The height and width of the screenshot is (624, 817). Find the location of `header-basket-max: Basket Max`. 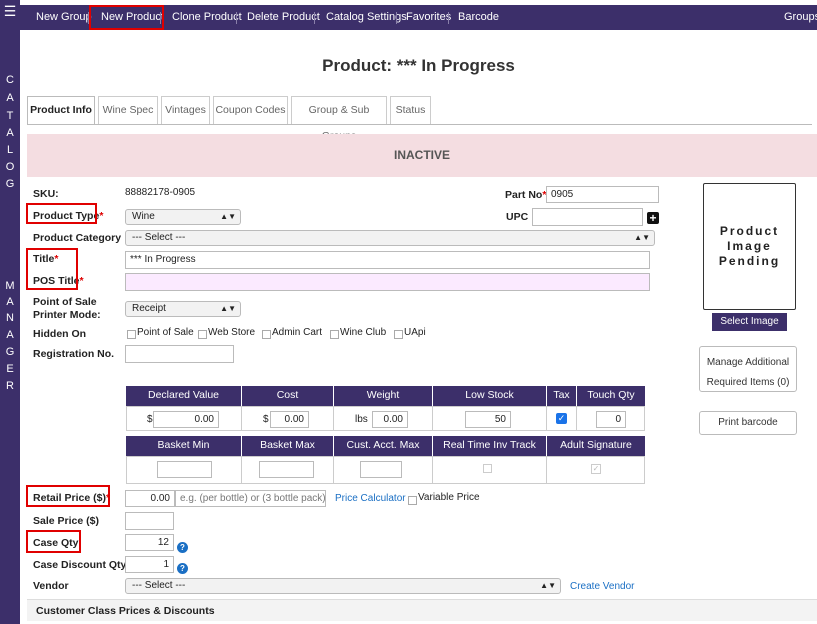

header-basket-max: Basket Max is located at coordinates (287, 446).